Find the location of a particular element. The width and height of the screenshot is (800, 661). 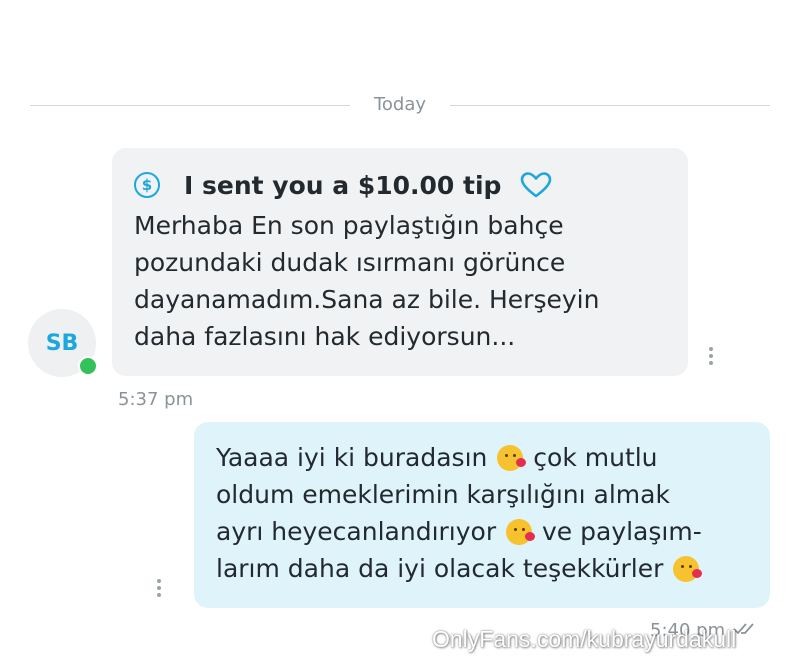

outgoing-message-line: ayrı heyecanlandırıyor ve paylaşım- is located at coordinates (482, 531).